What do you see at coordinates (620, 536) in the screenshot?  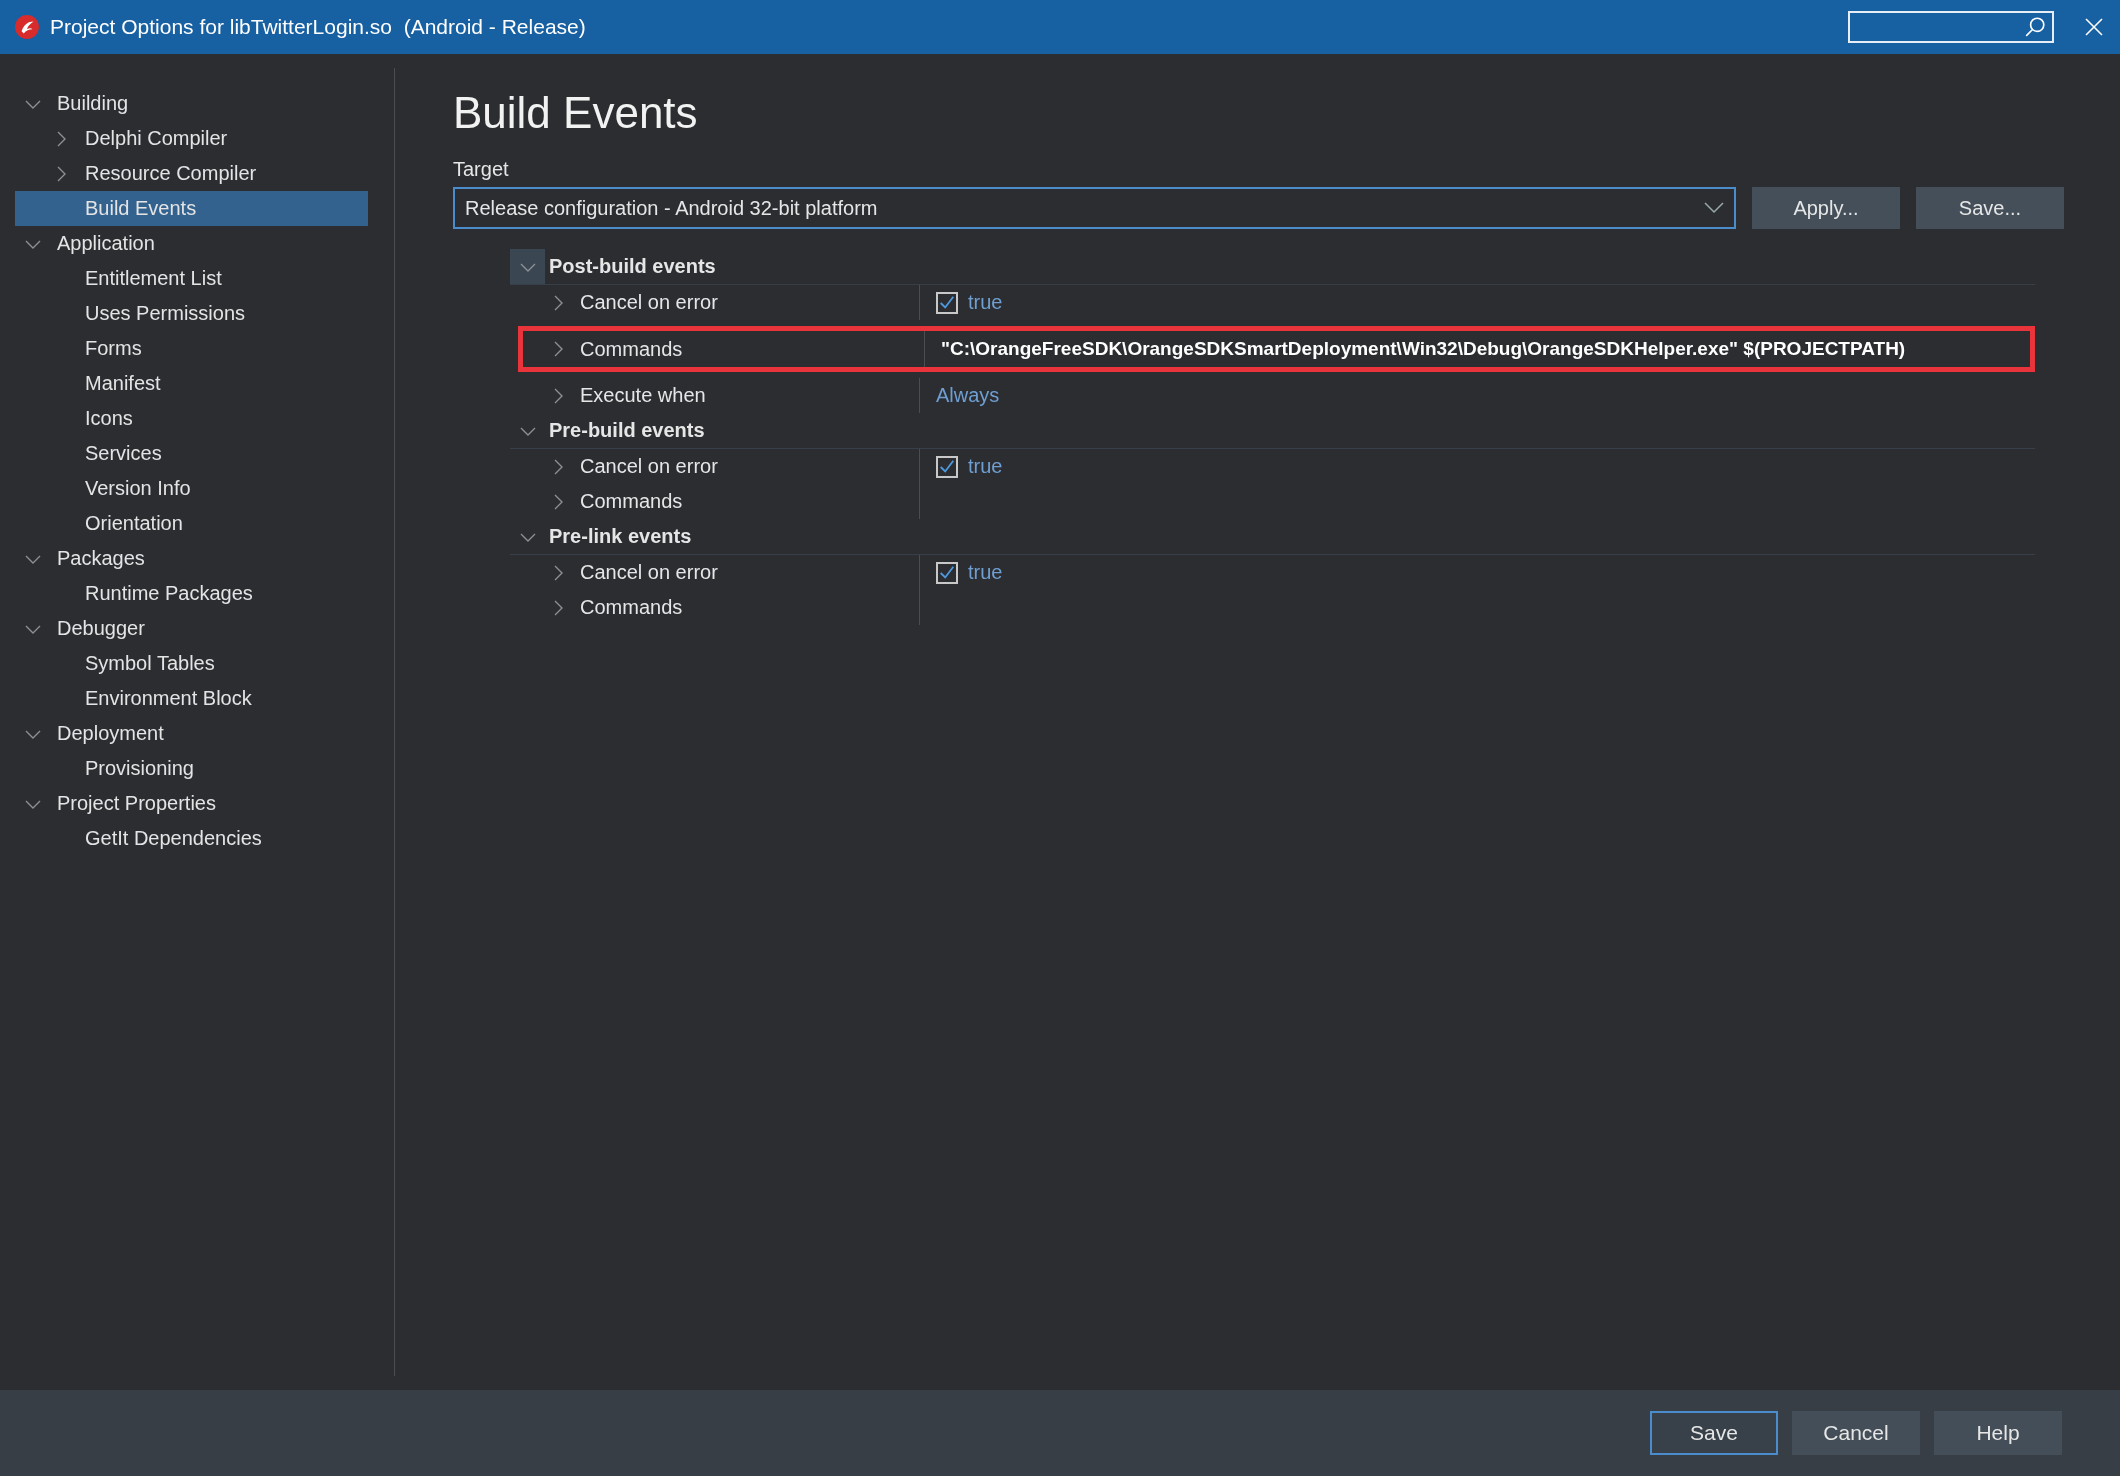 I see `category-label: Pre-link events` at bounding box center [620, 536].